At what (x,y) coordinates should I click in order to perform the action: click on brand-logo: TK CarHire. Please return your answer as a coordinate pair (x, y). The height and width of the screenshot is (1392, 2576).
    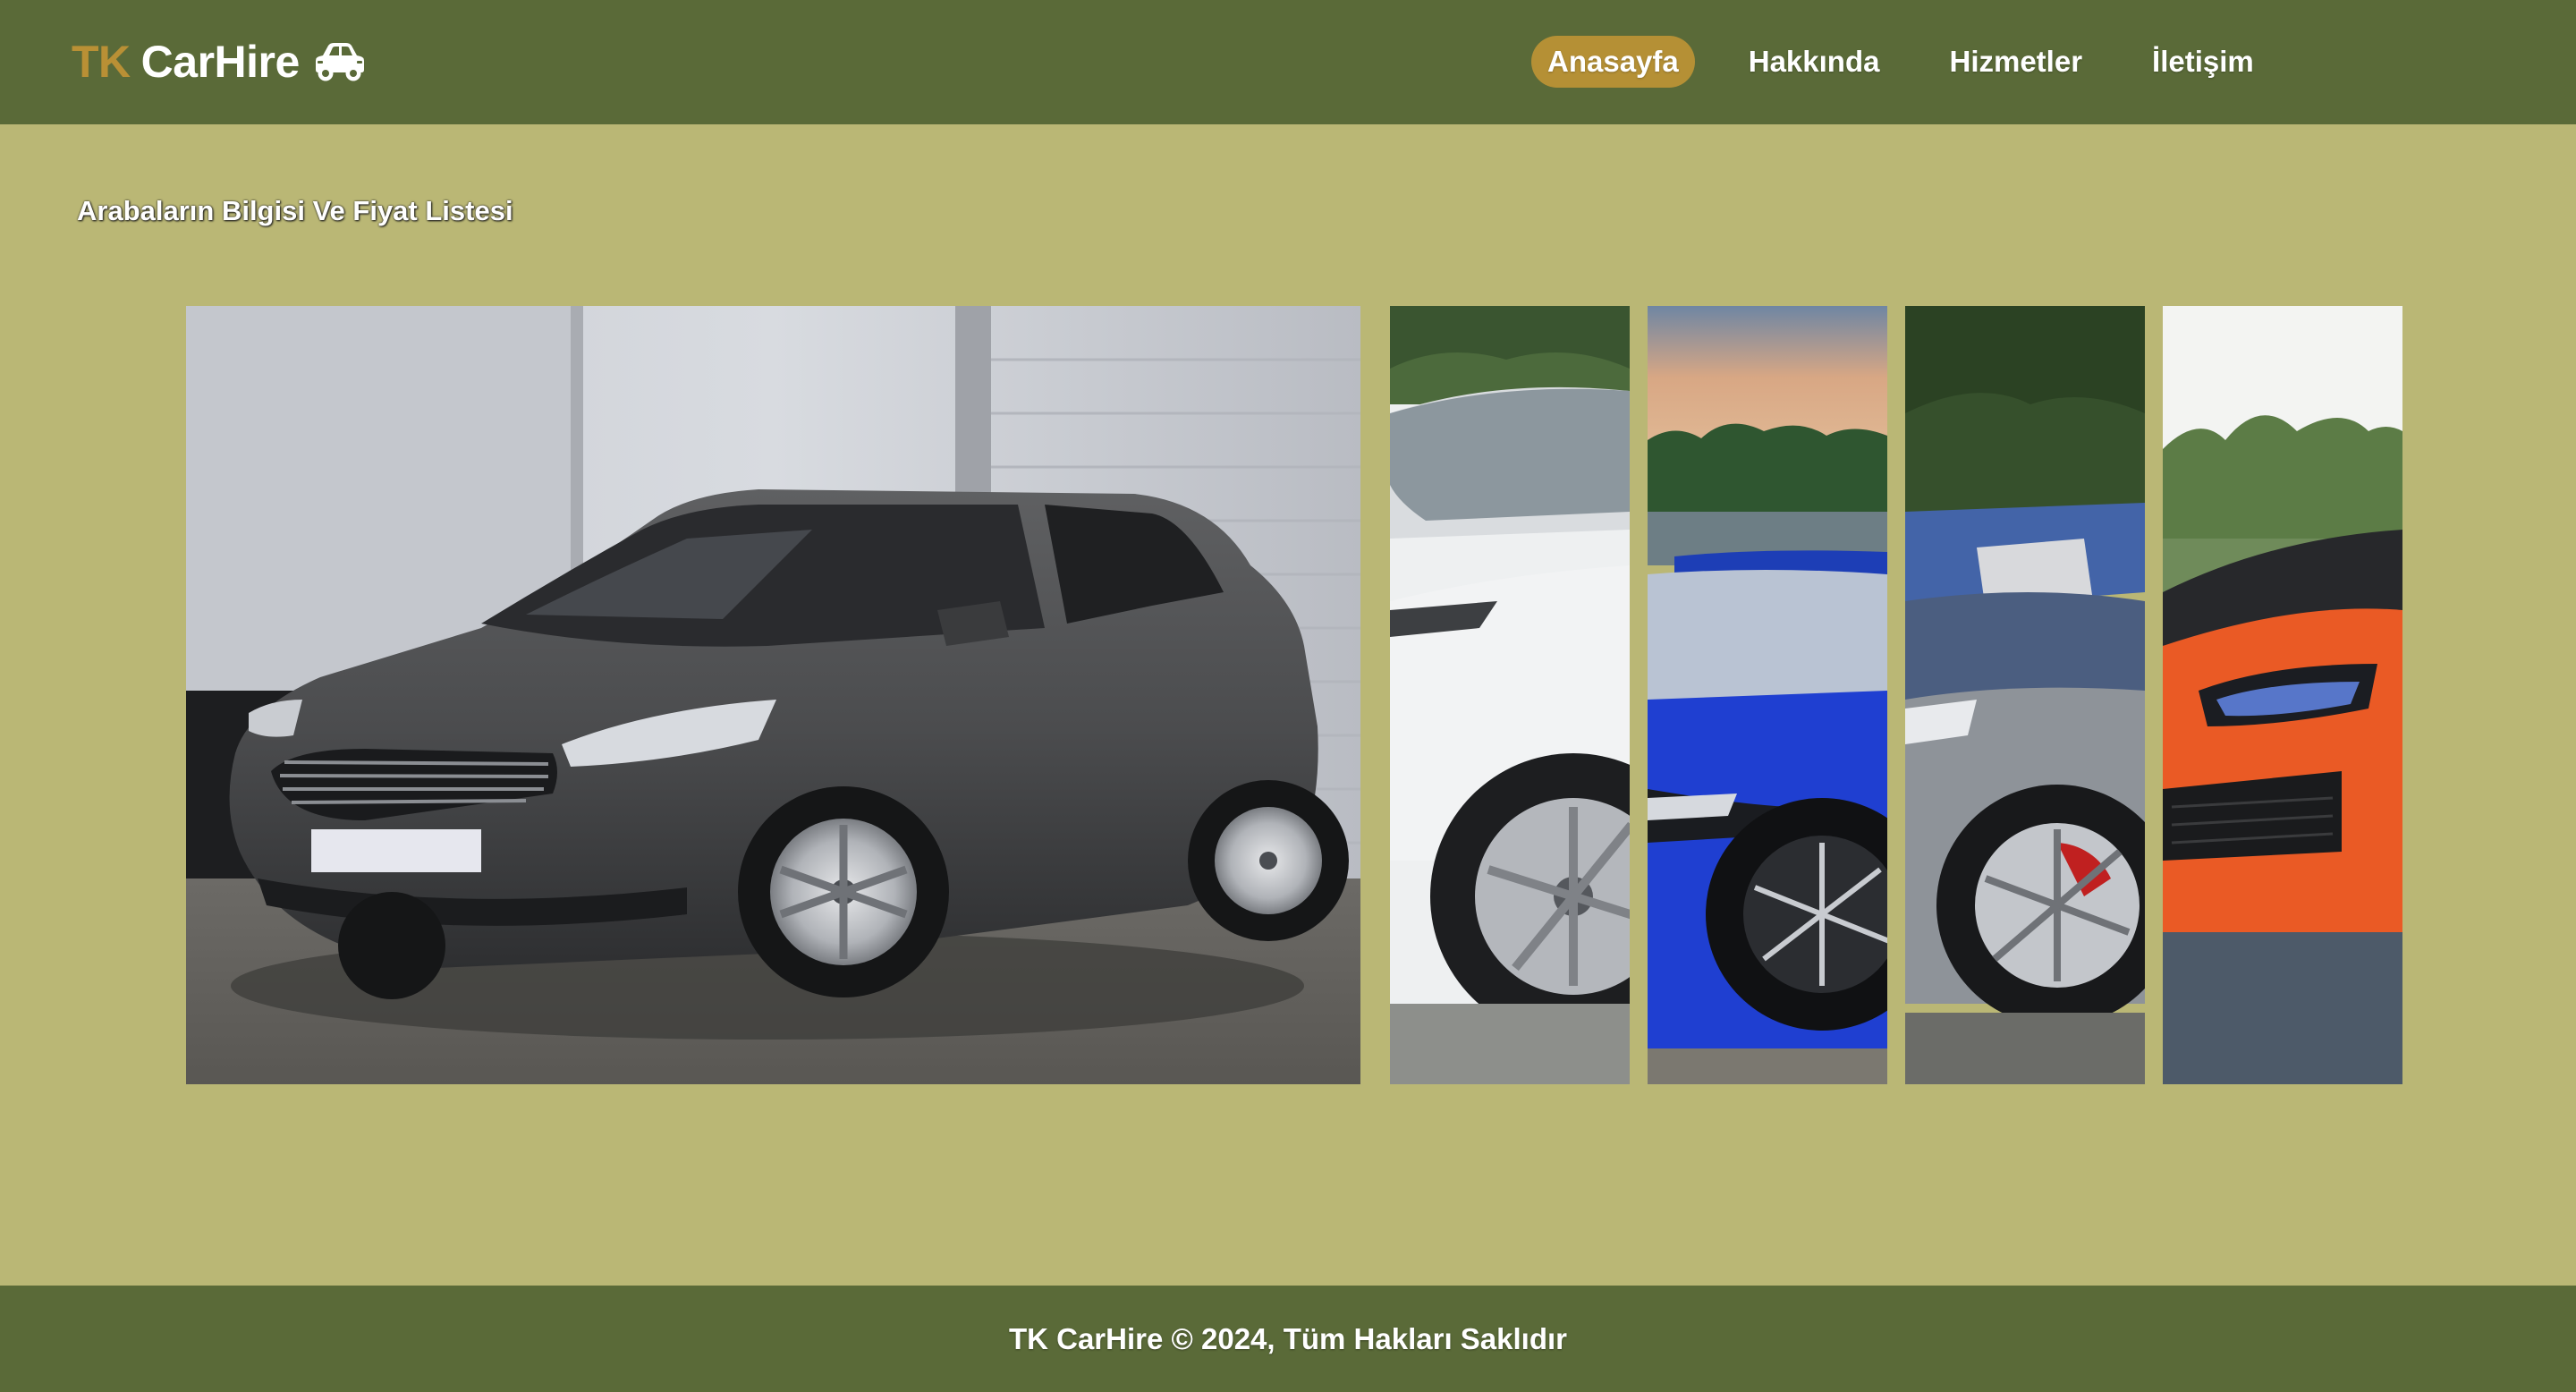
    Looking at the image, I should click on (220, 61).